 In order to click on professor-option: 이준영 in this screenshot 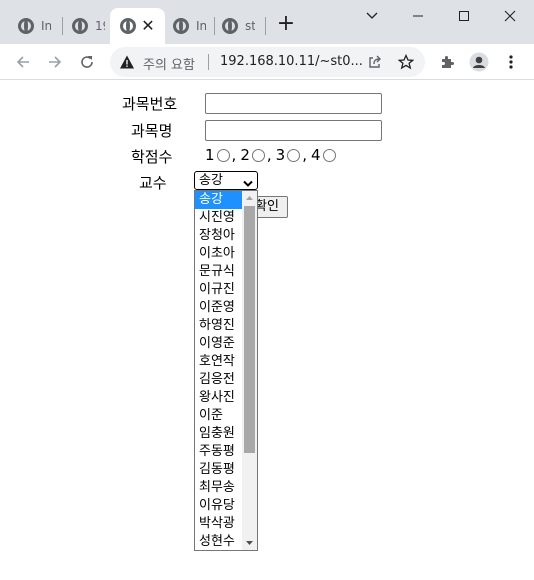, I will do `click(219, 308)`.